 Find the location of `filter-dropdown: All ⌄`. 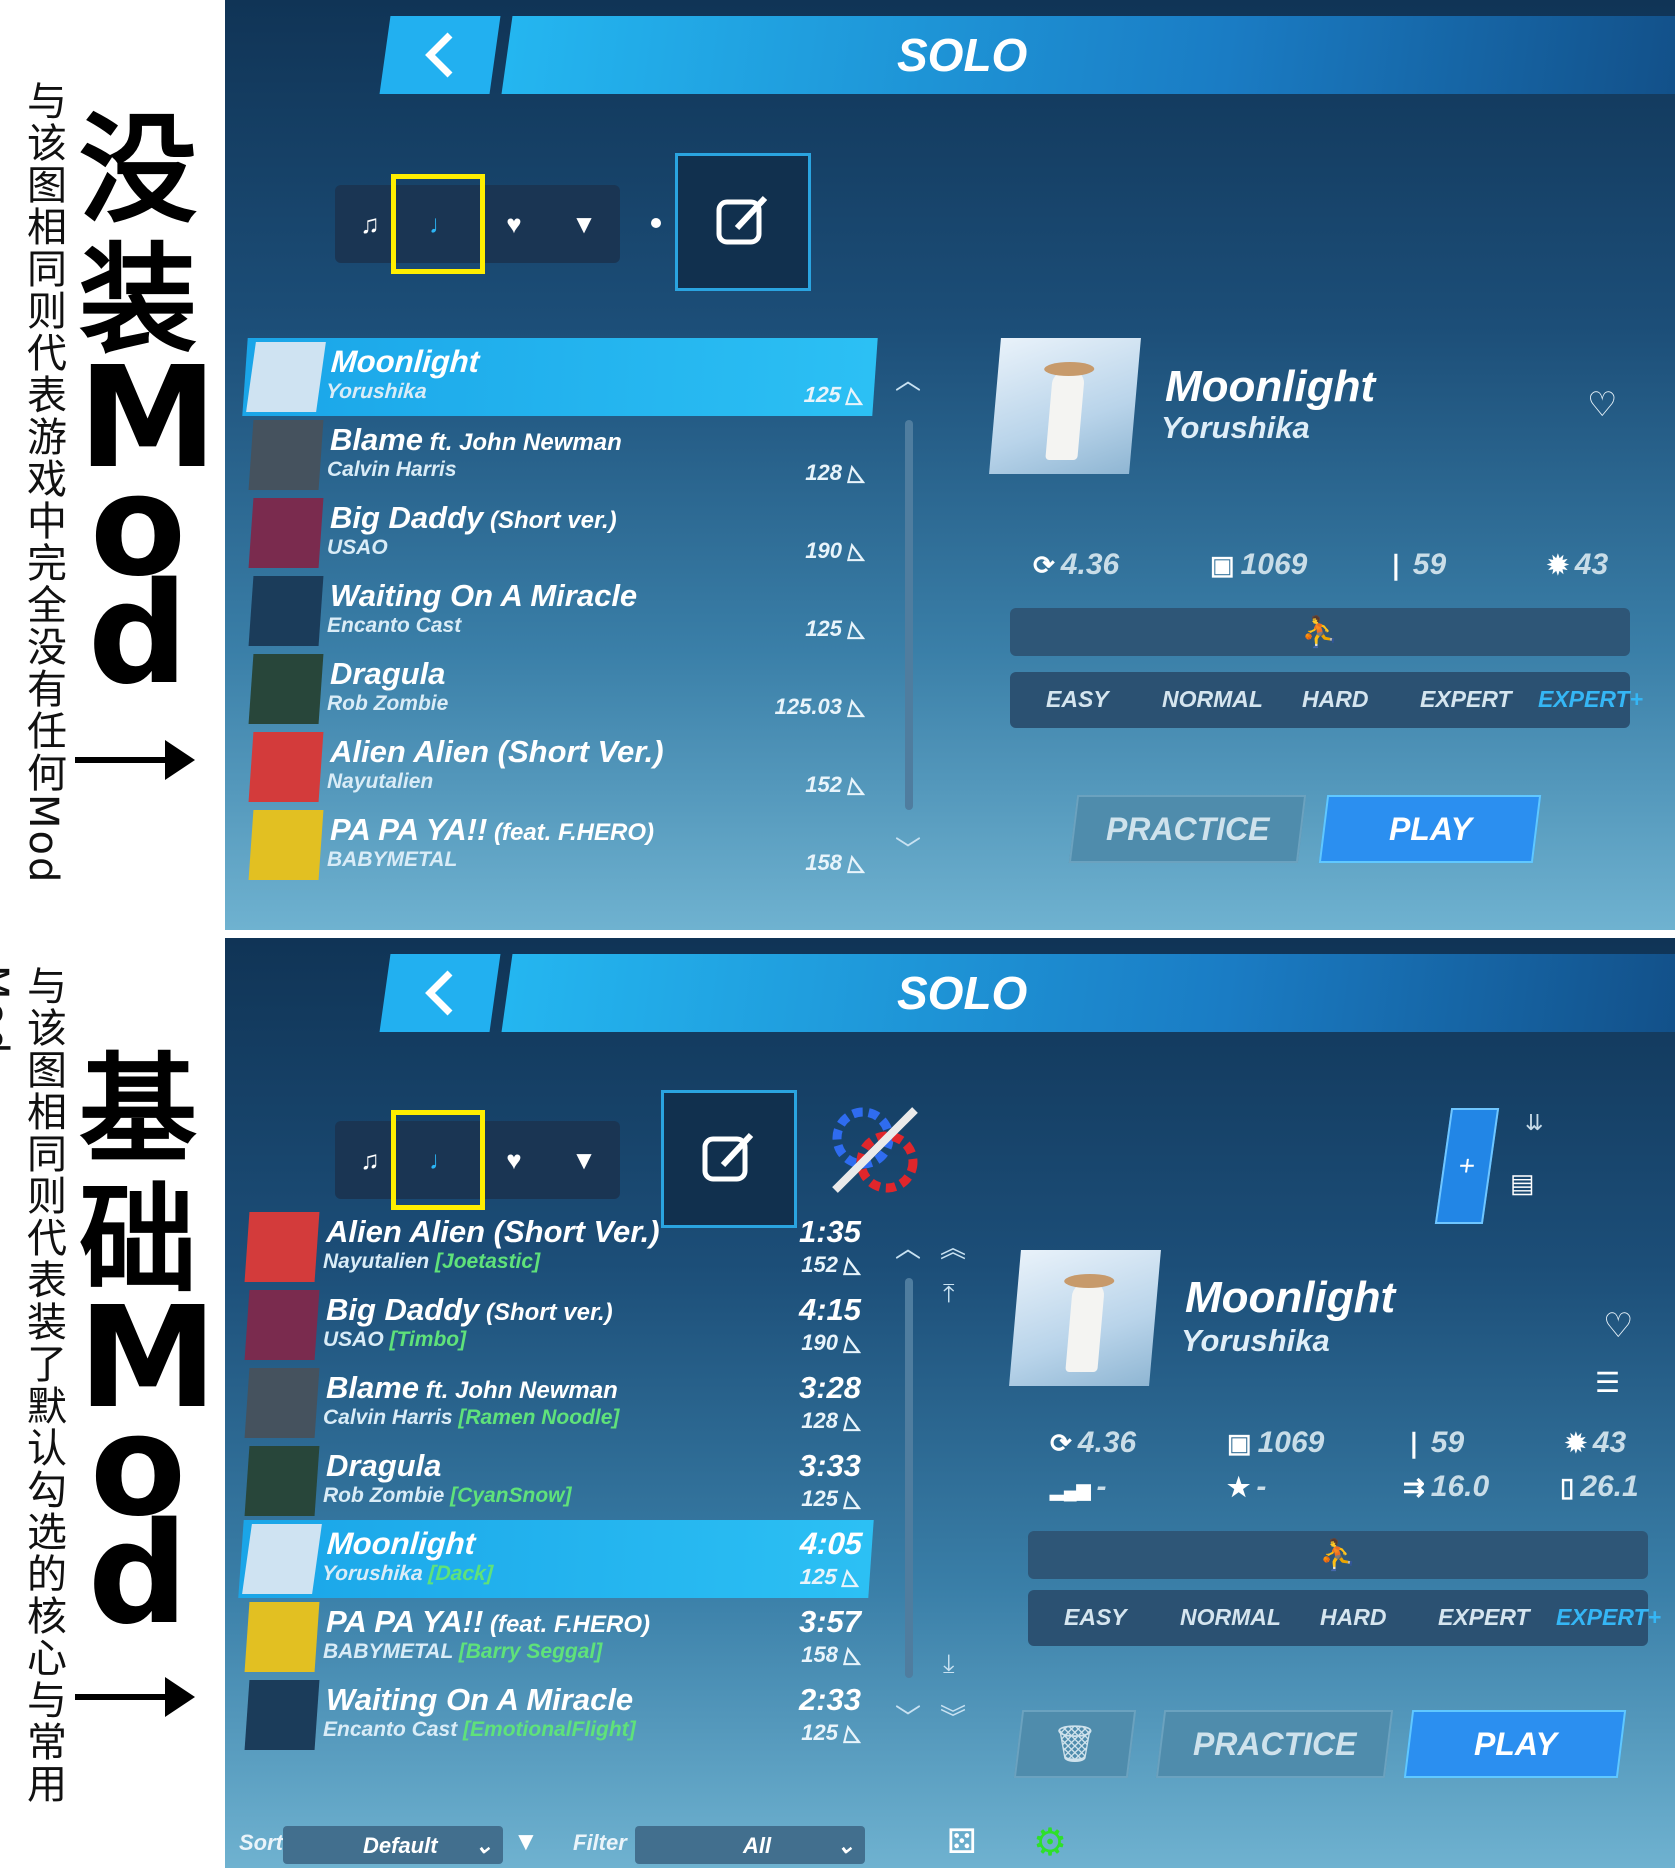

filter-dropdown: All ⌄ is located at coordinates (750, 1845).